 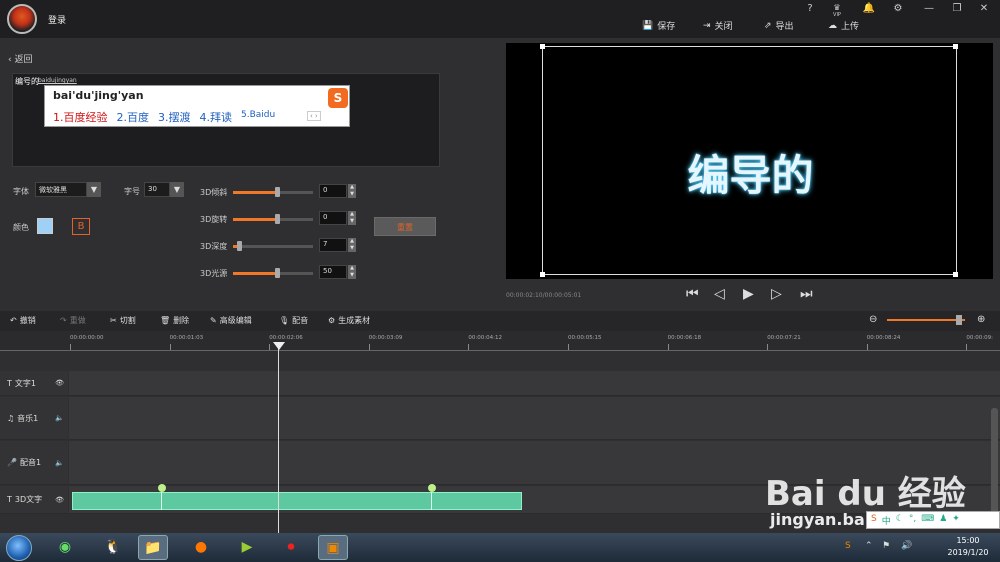 I want to click on save-button: 💾 保存, so click(x=658, y=26).